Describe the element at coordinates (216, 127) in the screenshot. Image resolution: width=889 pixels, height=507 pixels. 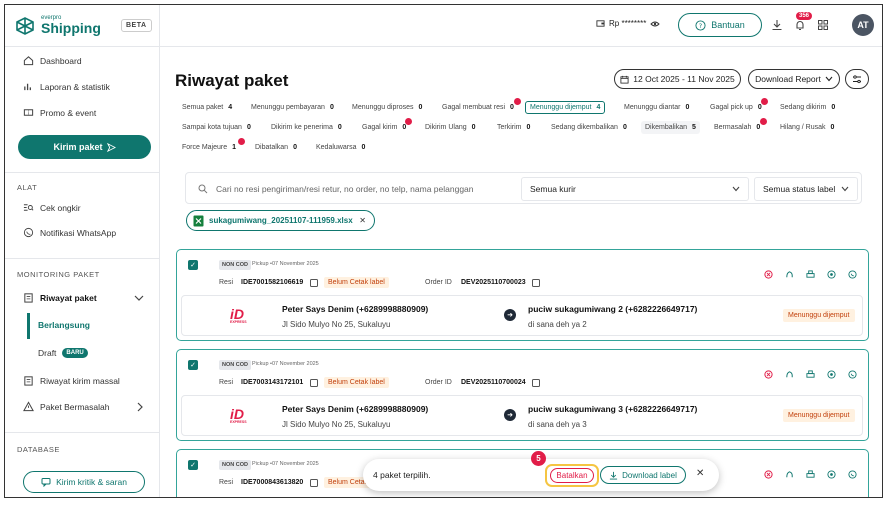
I see `chip-sampai-kota-tujuan: Sampai kota tujuan 0` at that location.